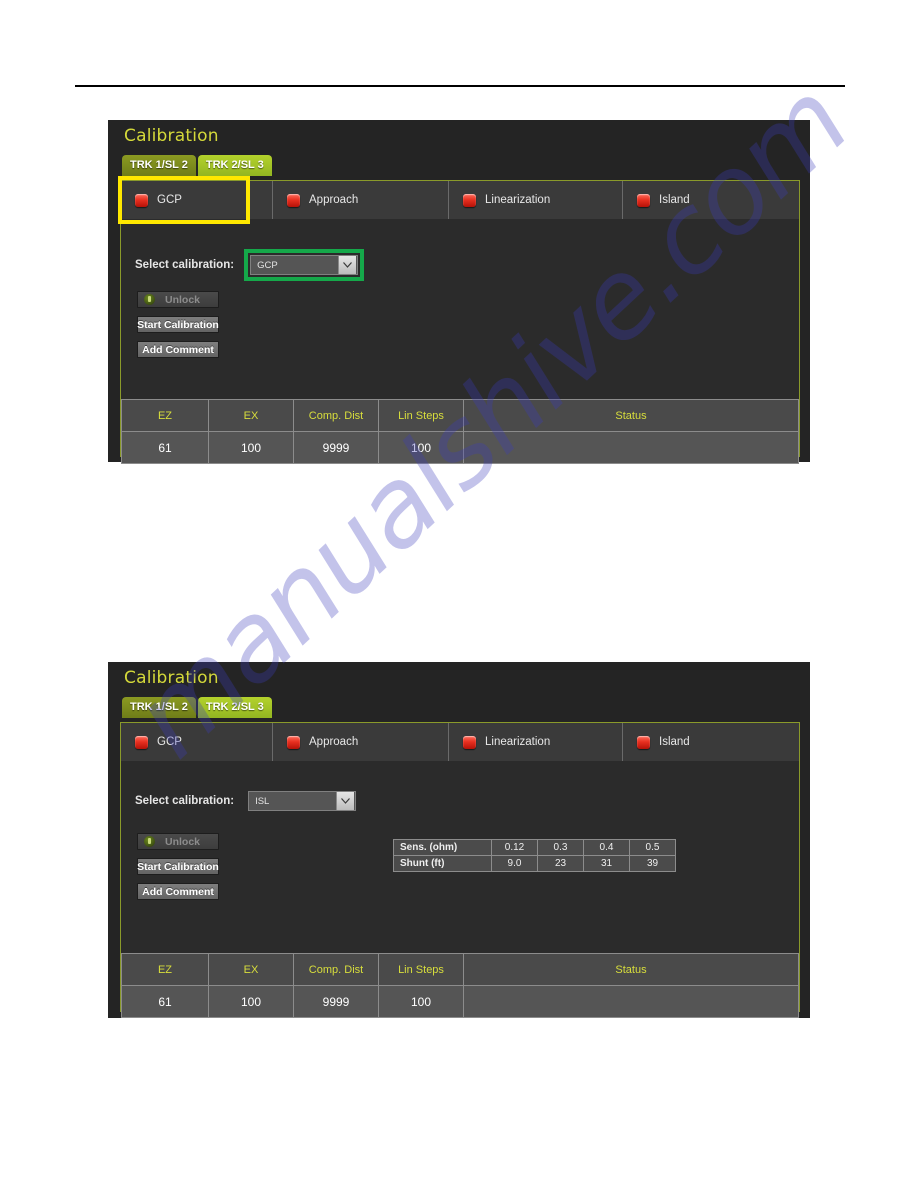 The image size is (918, 1188). Describe the element at coordinates (460, 86) in the screenshot. I see `page-header-rule` at that location.